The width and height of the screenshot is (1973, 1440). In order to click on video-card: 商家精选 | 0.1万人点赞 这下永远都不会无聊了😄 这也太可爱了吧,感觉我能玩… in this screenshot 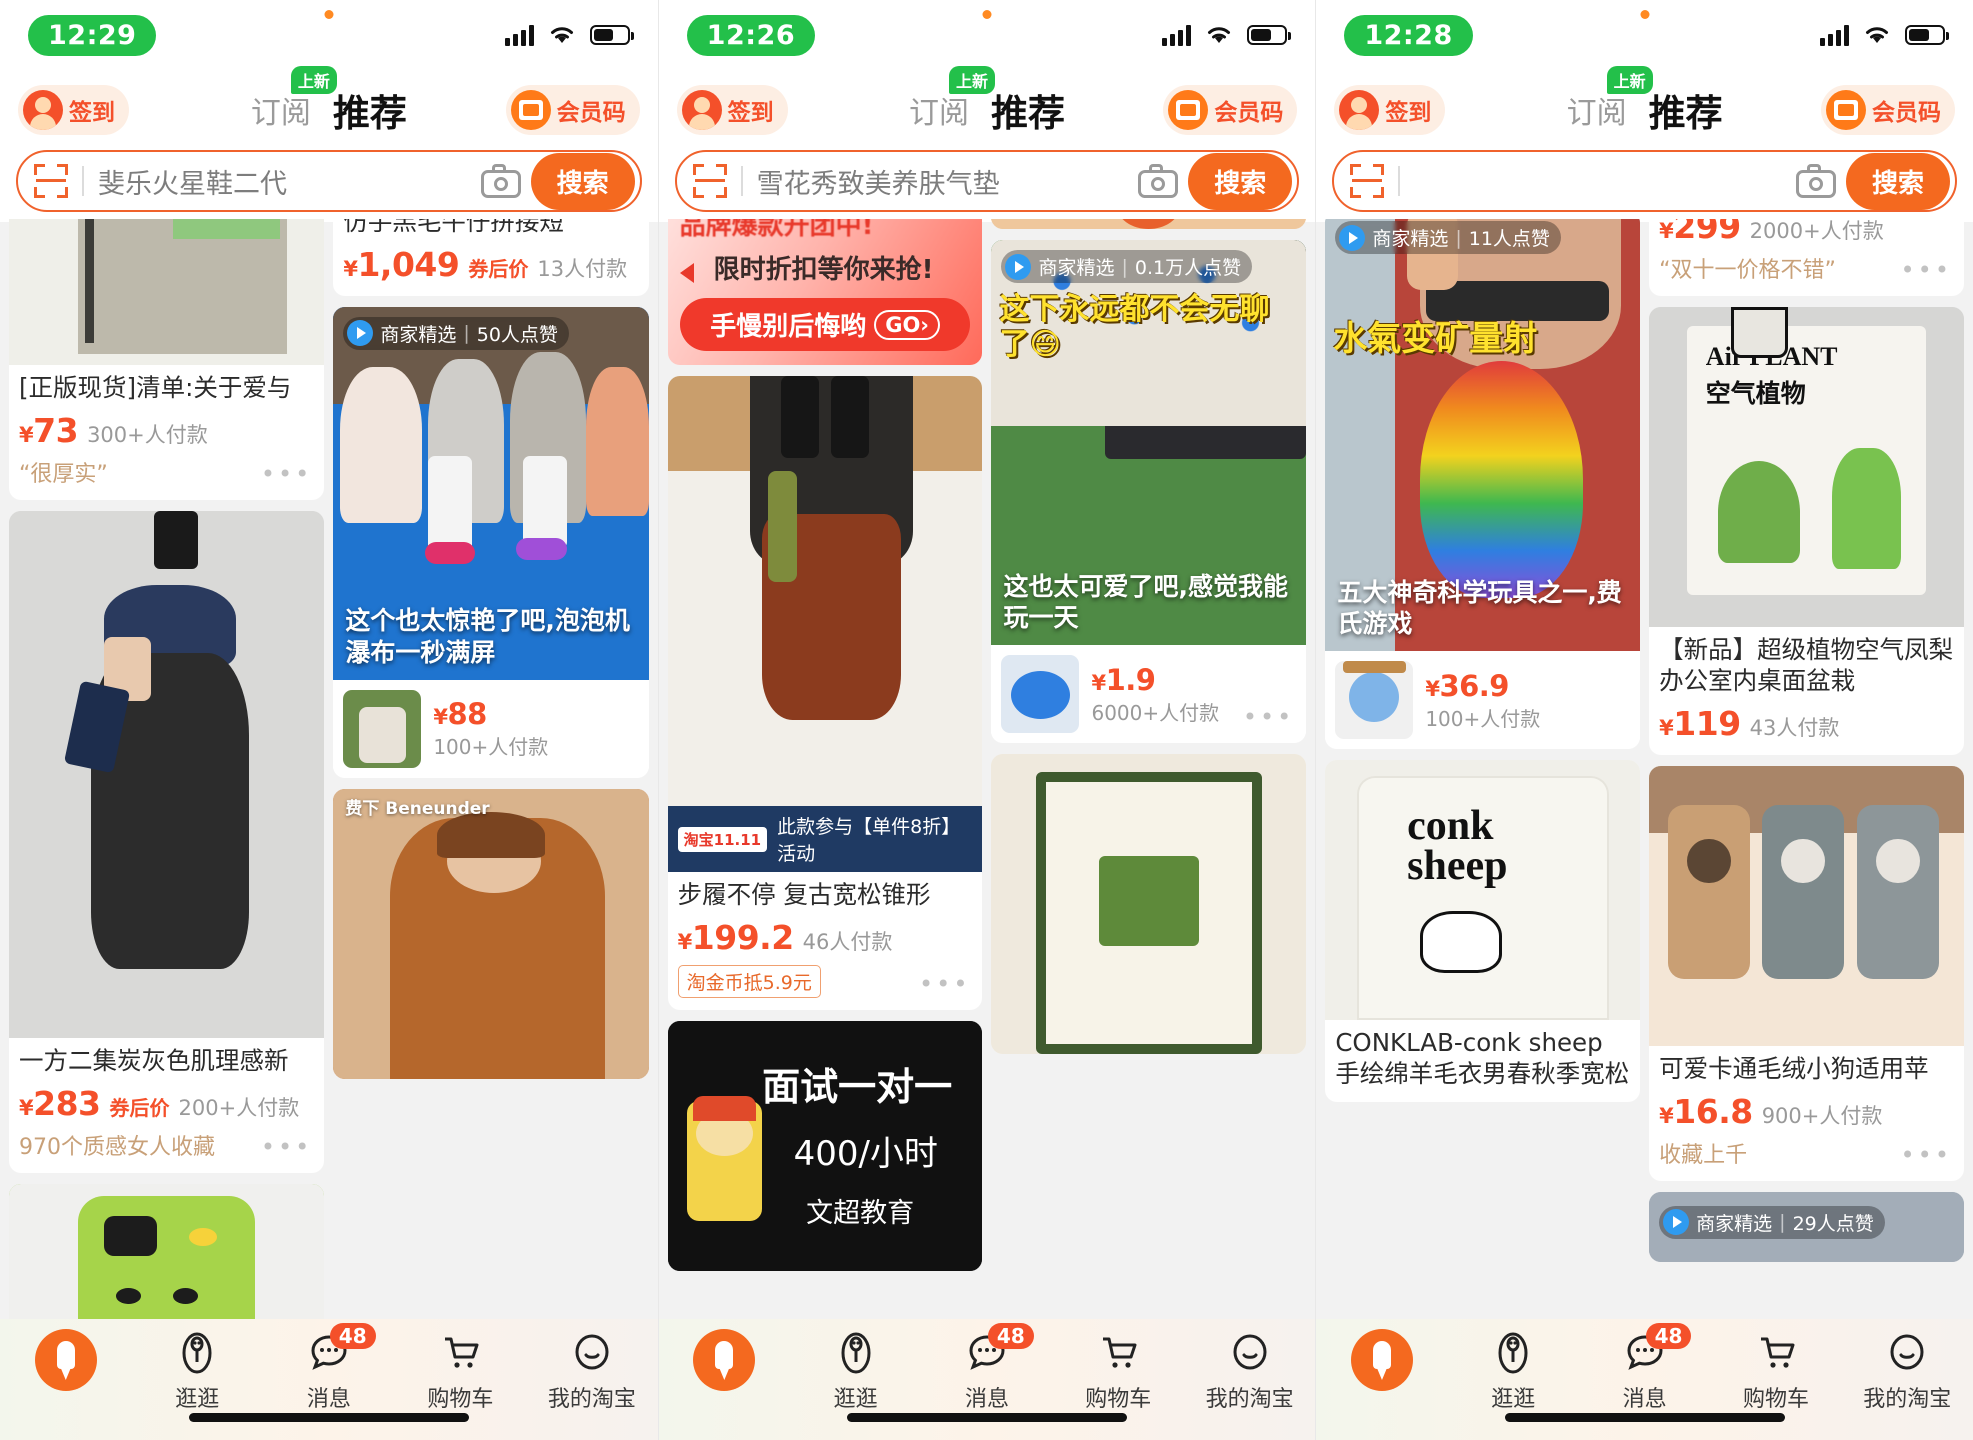, I will do `click(1149, 491)`.